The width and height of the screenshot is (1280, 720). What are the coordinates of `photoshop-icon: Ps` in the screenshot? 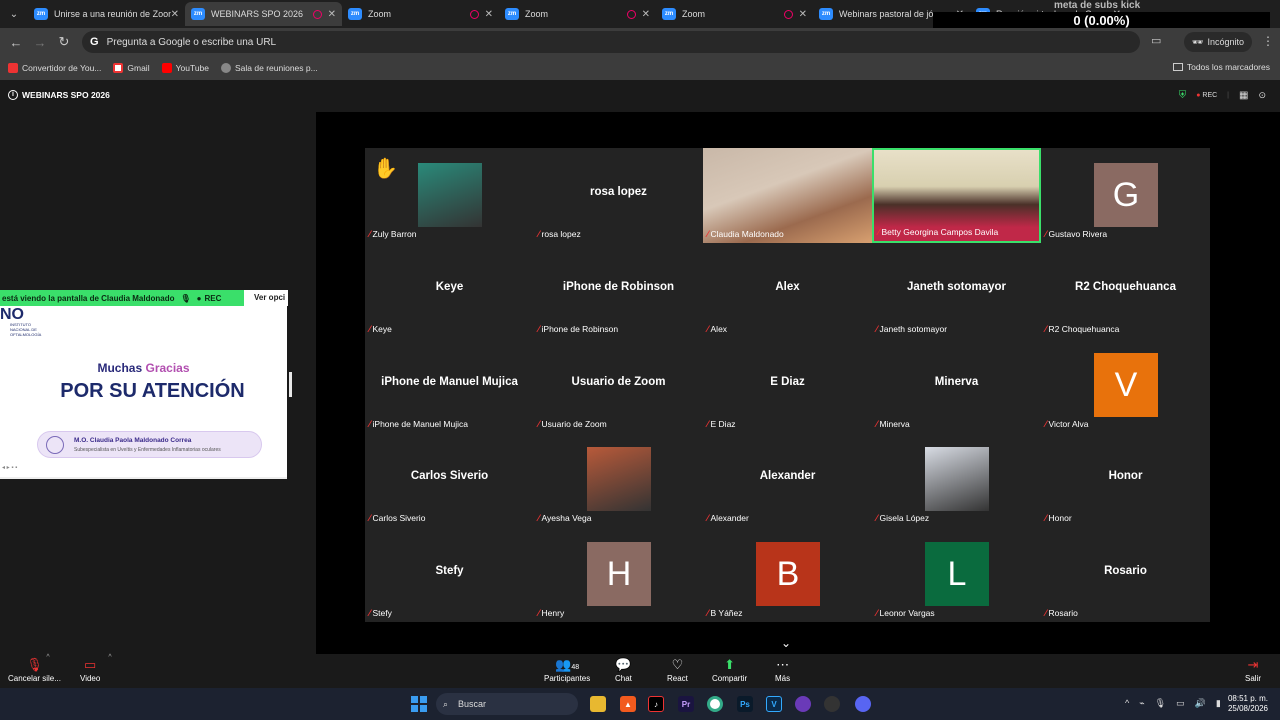 It's located at (745, 704).